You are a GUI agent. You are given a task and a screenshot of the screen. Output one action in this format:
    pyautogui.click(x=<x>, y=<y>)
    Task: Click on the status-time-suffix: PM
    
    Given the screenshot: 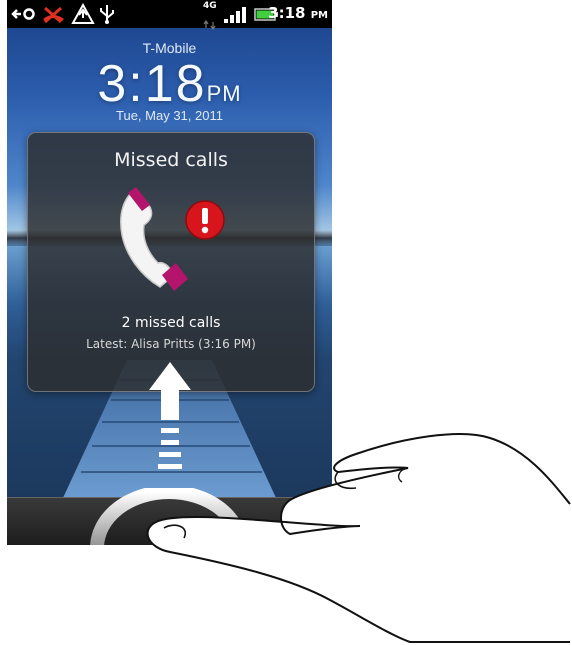 What is the action you would take?
    pyautogui.click(x=319, y=15)
    